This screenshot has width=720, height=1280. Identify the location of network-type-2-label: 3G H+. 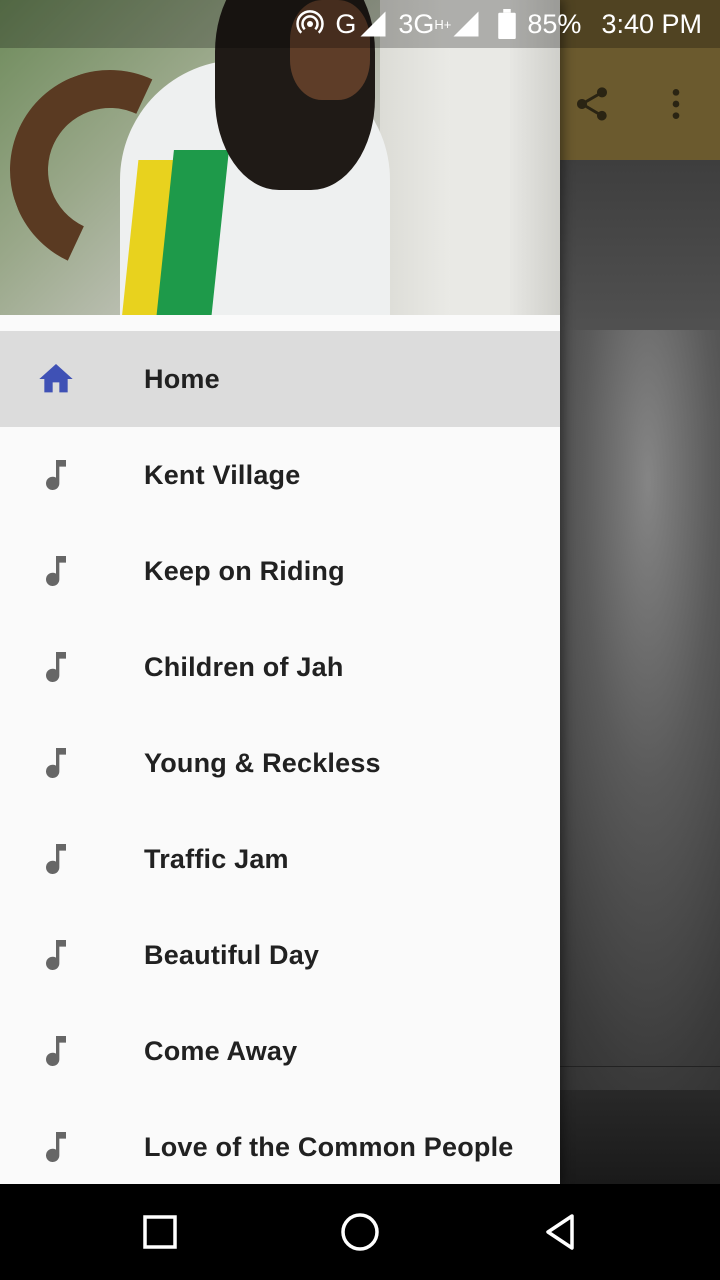
(425, 23).